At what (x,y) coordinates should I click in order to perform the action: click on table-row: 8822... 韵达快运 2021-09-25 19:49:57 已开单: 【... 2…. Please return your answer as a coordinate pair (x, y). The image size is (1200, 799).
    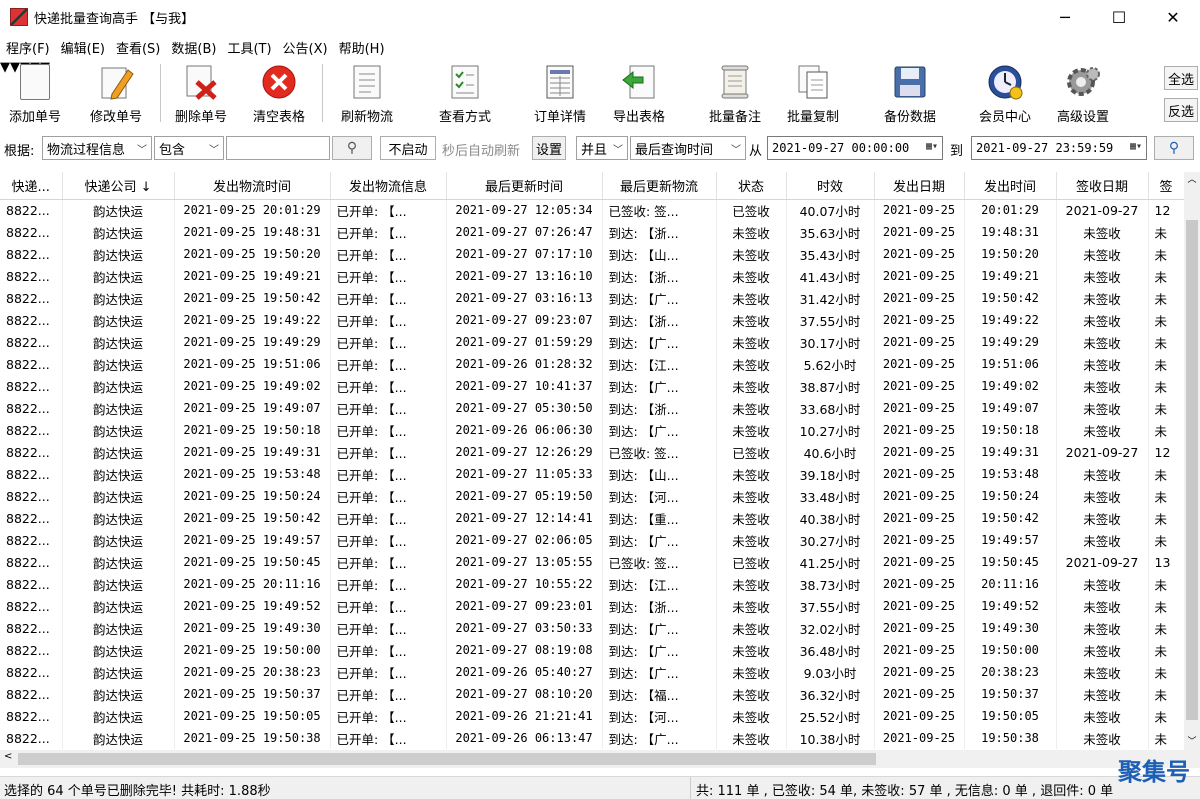
    Looking at the image, I should click on (592, 540).